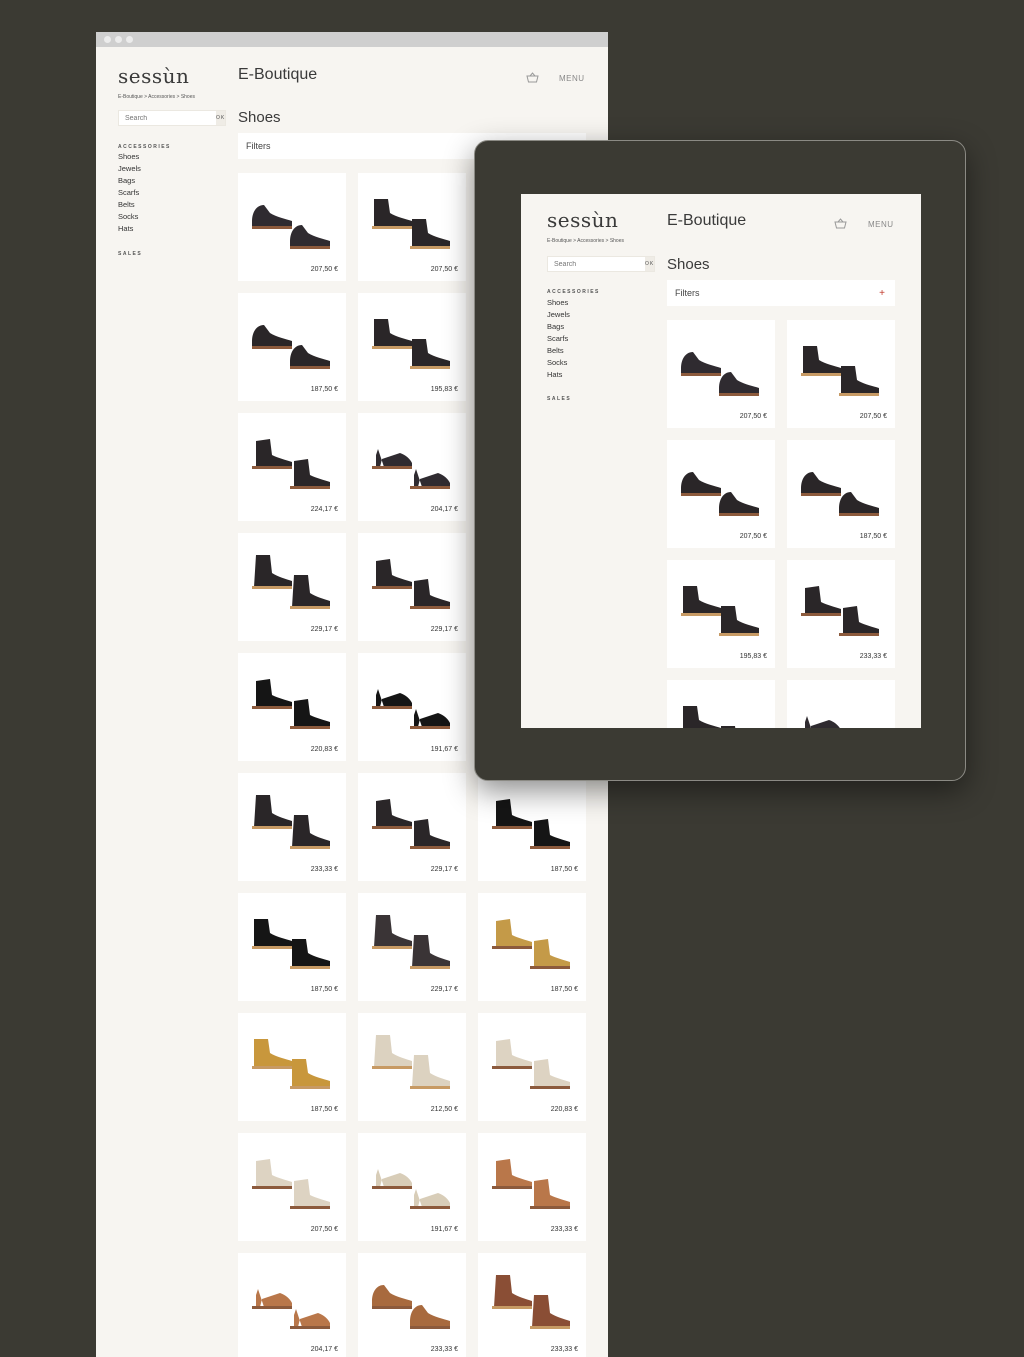  What do you see at coordinates (882, 293) in the screenshot?
I see `filters-expand-icon: +` at bounding box center [882, 293].